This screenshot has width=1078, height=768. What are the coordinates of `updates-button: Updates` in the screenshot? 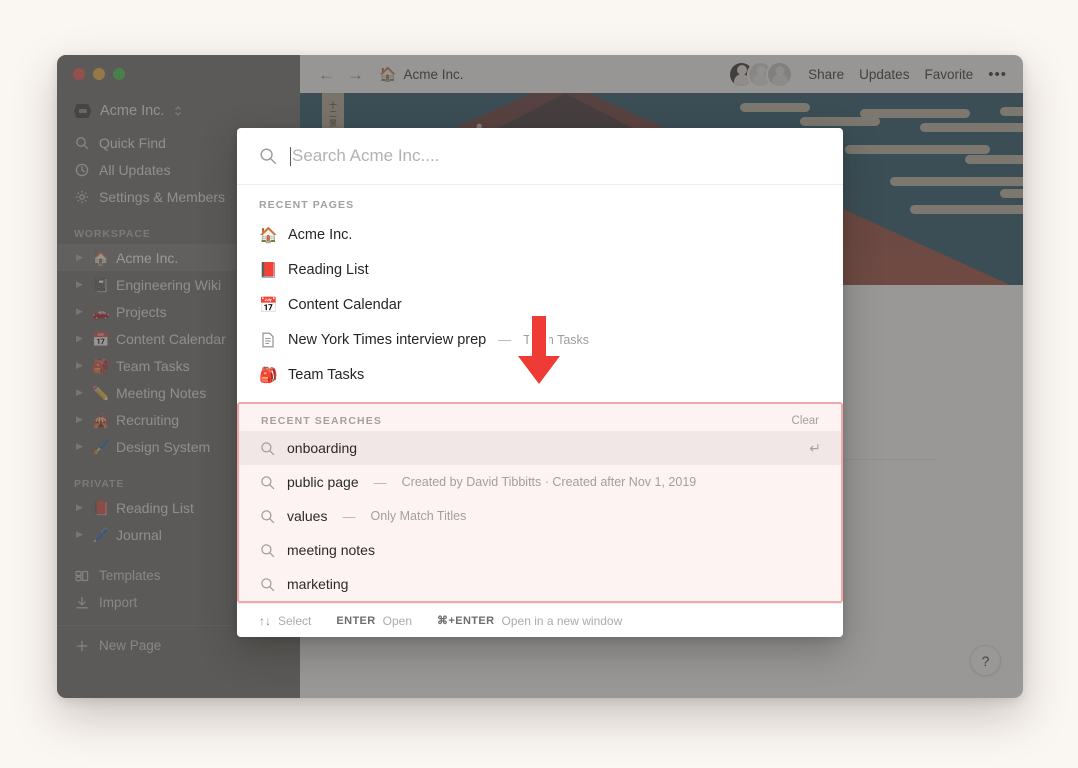 It's located at (884, 74).